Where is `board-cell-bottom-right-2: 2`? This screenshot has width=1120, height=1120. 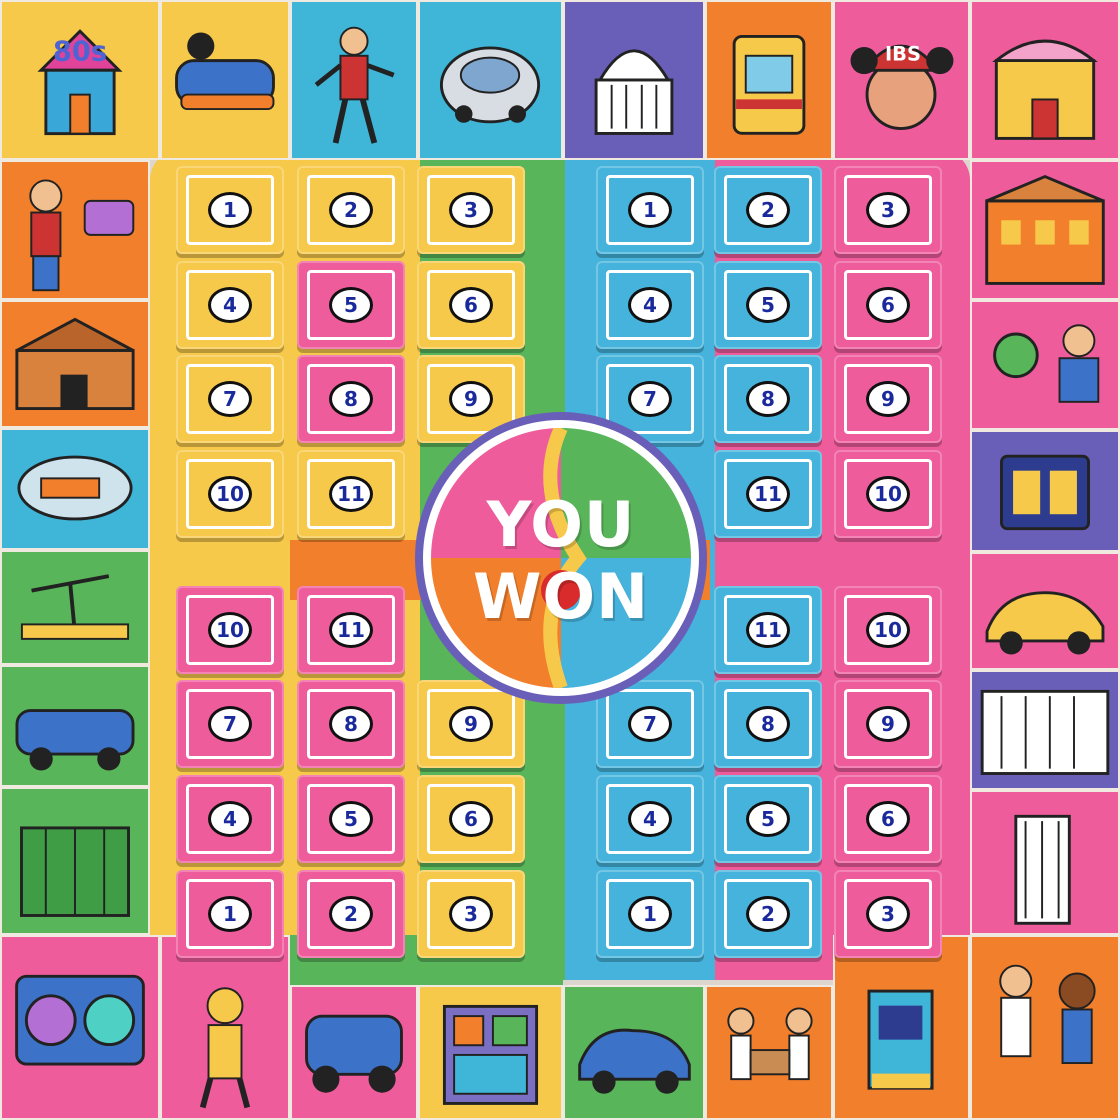 board-cell-bottom-right-2: 2 is located at coordinates (768, 914).